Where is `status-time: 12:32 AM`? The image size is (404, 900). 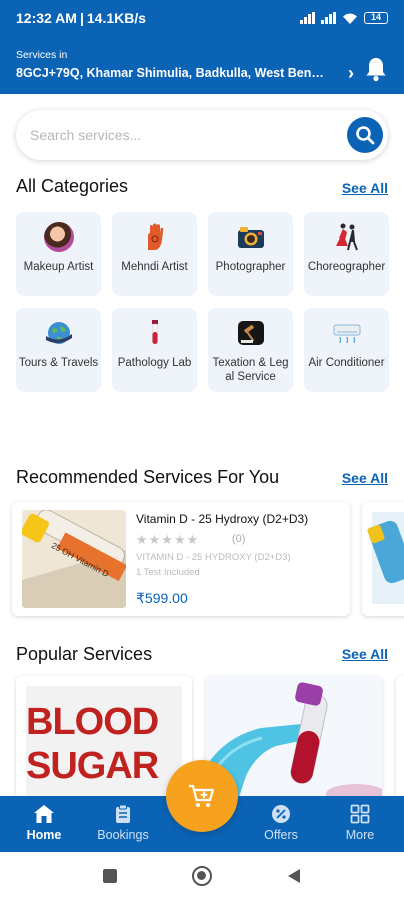
status-time: 12:32 AM is located at coordinates (46, 18).